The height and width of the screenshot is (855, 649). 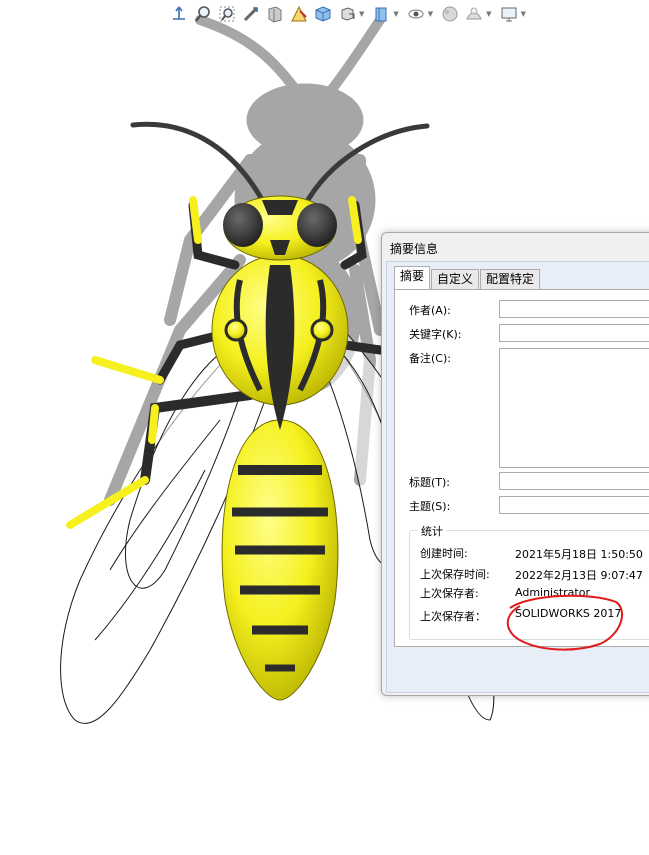 I want to click on dialog-tabs: 摘要 自定义 配置特定, so click(x=467, y=277).